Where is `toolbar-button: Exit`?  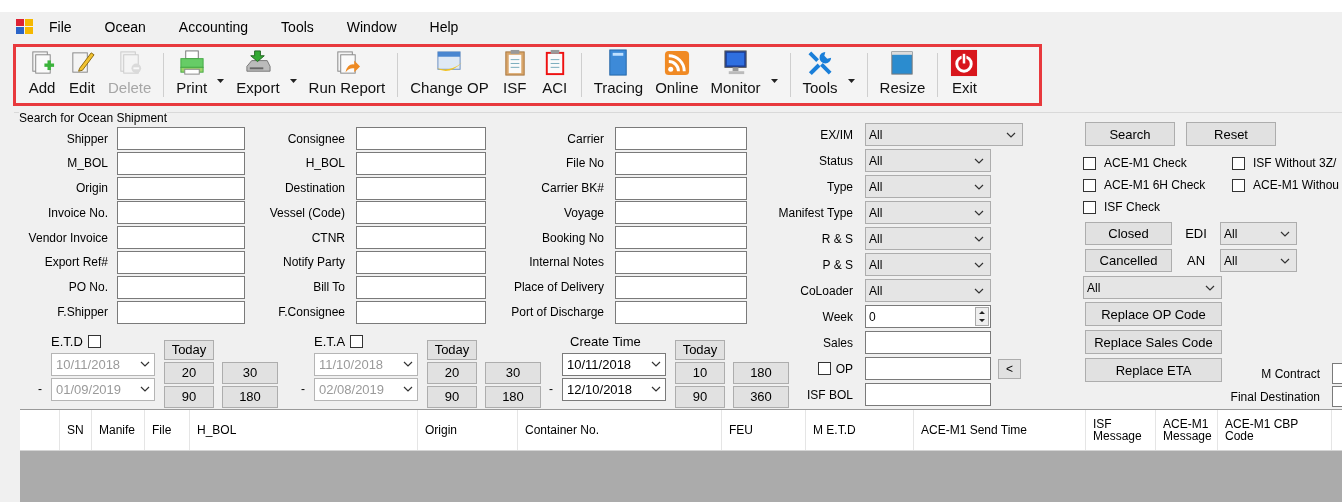
toolbar-button: Exit is located at coordinates (964, 75).